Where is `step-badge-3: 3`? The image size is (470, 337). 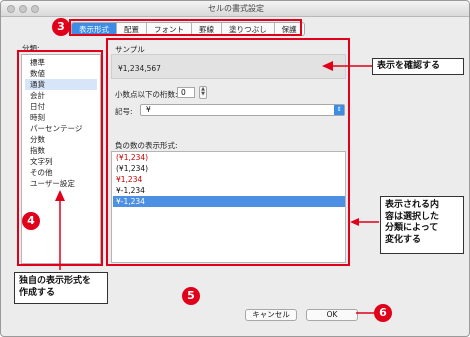 step-badge-3: 3 is located at coordinates (61, 27).